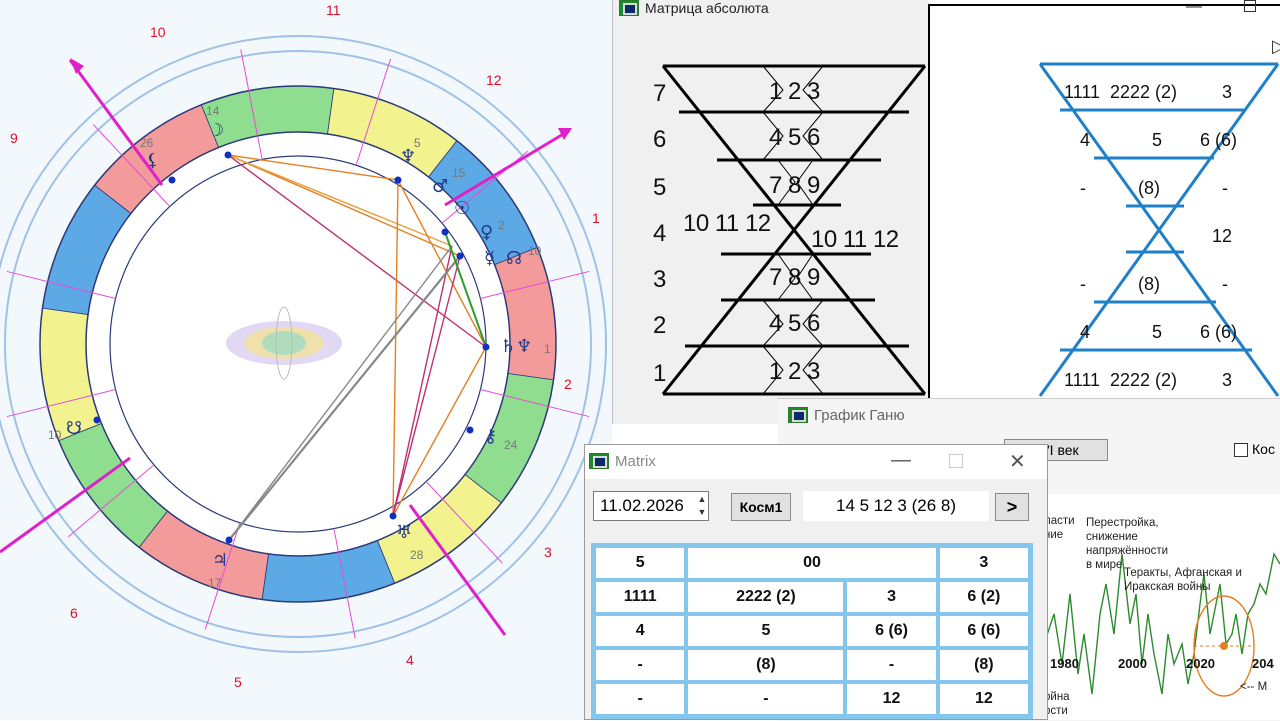 This screenshot has height=721, width=1280. What do you see at coordinates (216, 130) in the screenshot?
I see `moon-icon: ☽` at bounding box center [216, 130].